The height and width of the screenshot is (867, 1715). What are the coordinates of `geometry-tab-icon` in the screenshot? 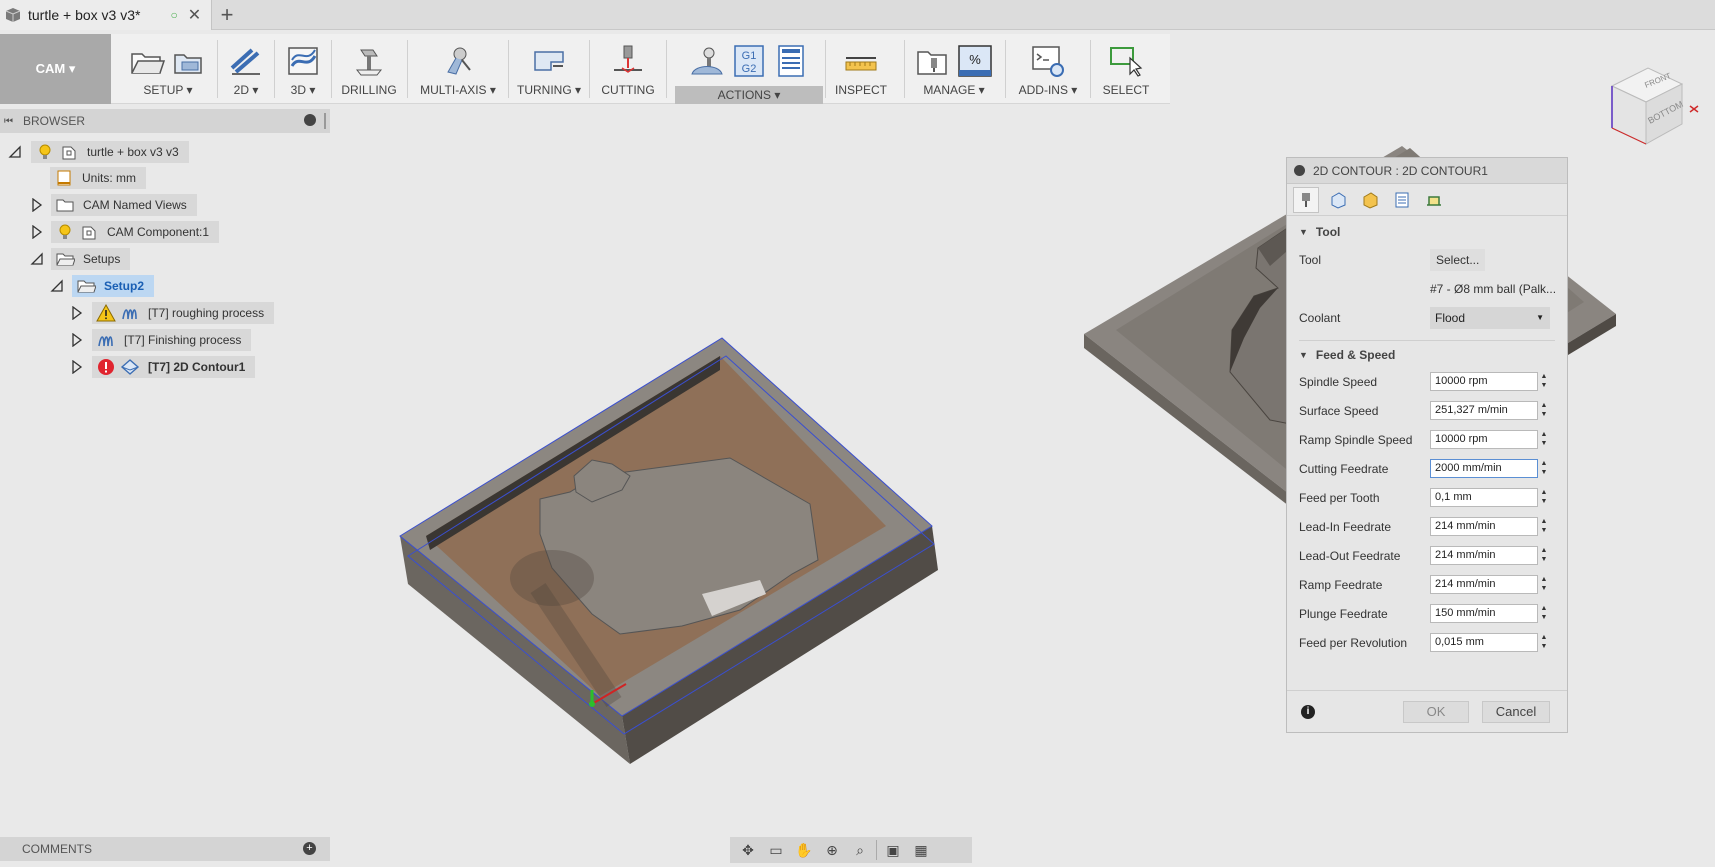 It's located at (1338, 200).